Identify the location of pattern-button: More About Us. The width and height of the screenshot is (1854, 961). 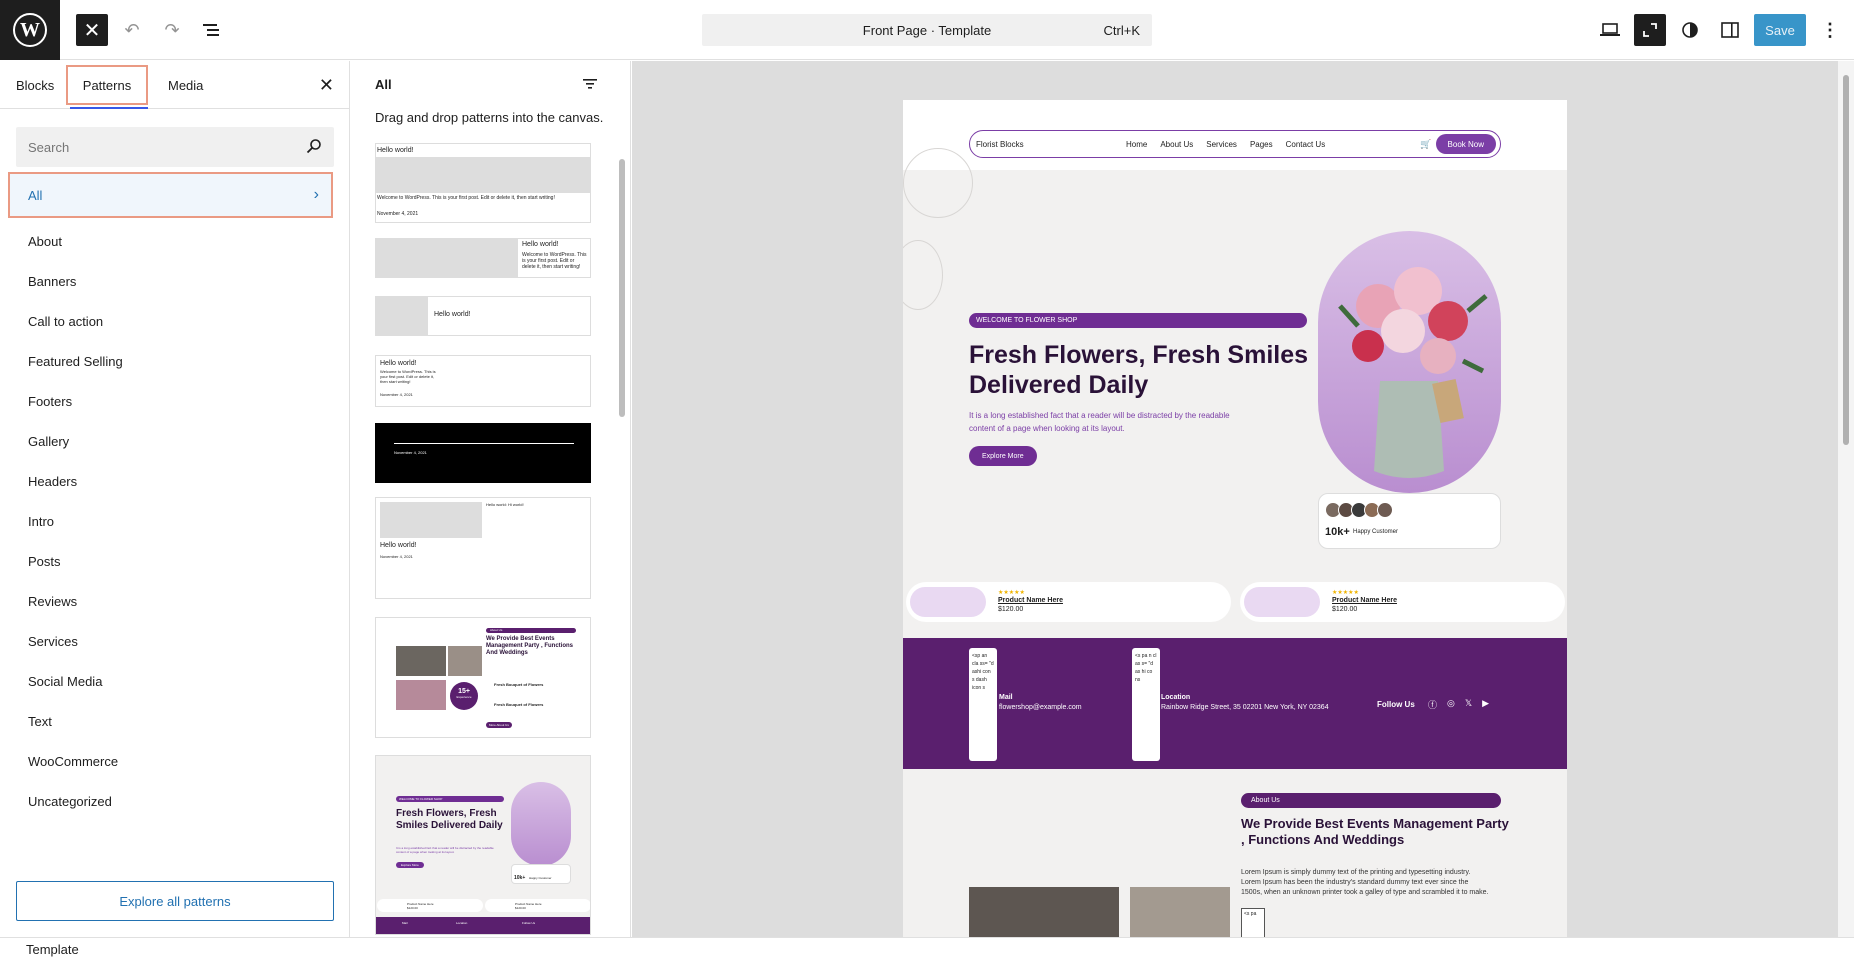
(499, 725).